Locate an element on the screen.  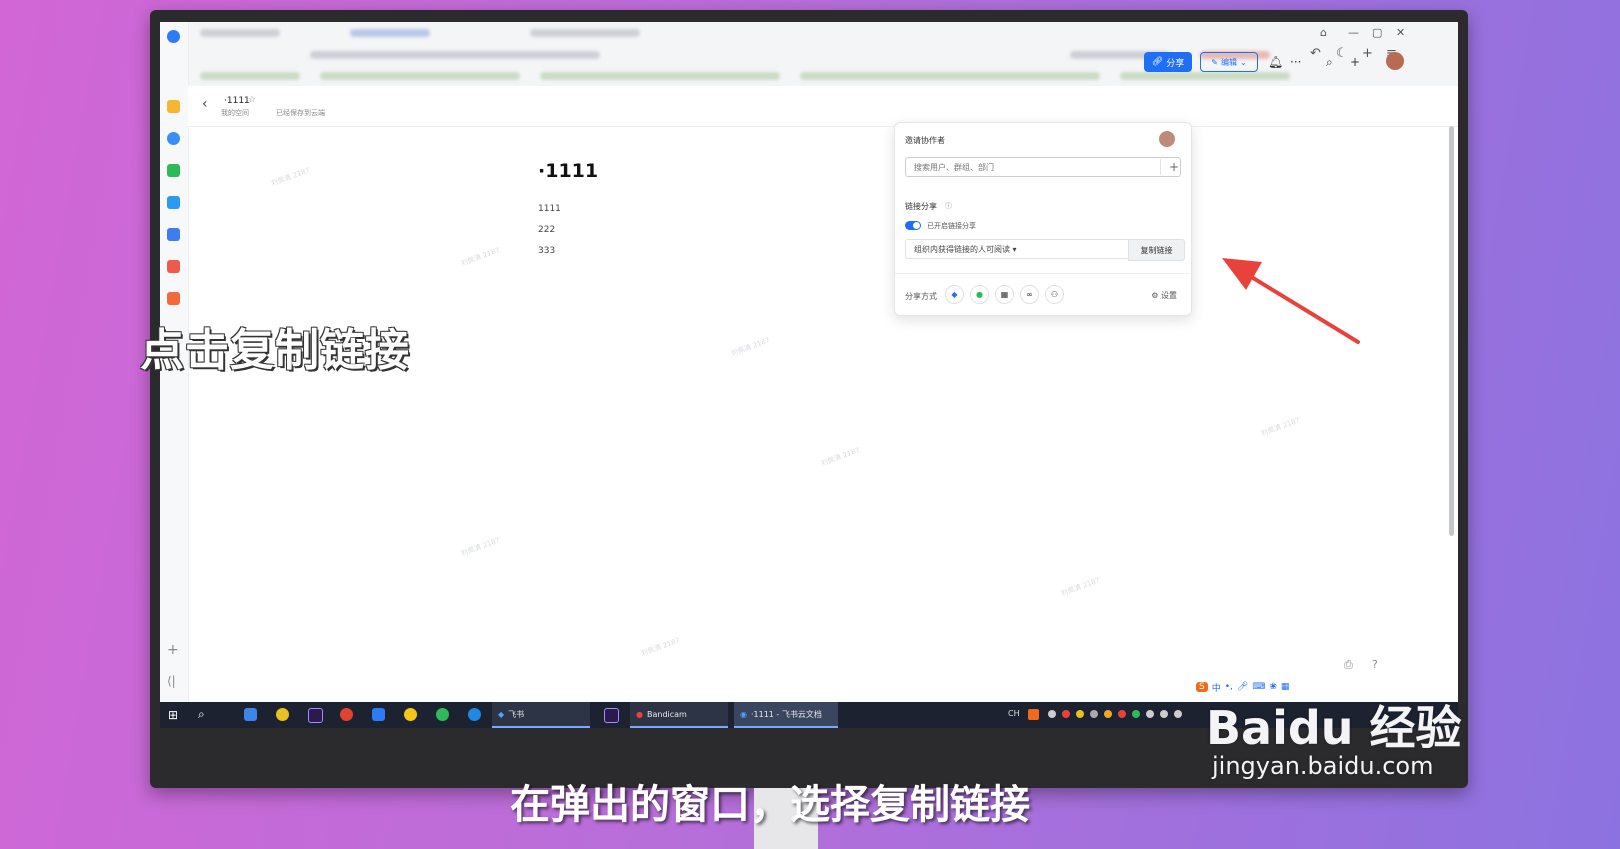
video-subtitle: 在弹出的窗口，选择复制链接 is located at coordinates (770, 805).